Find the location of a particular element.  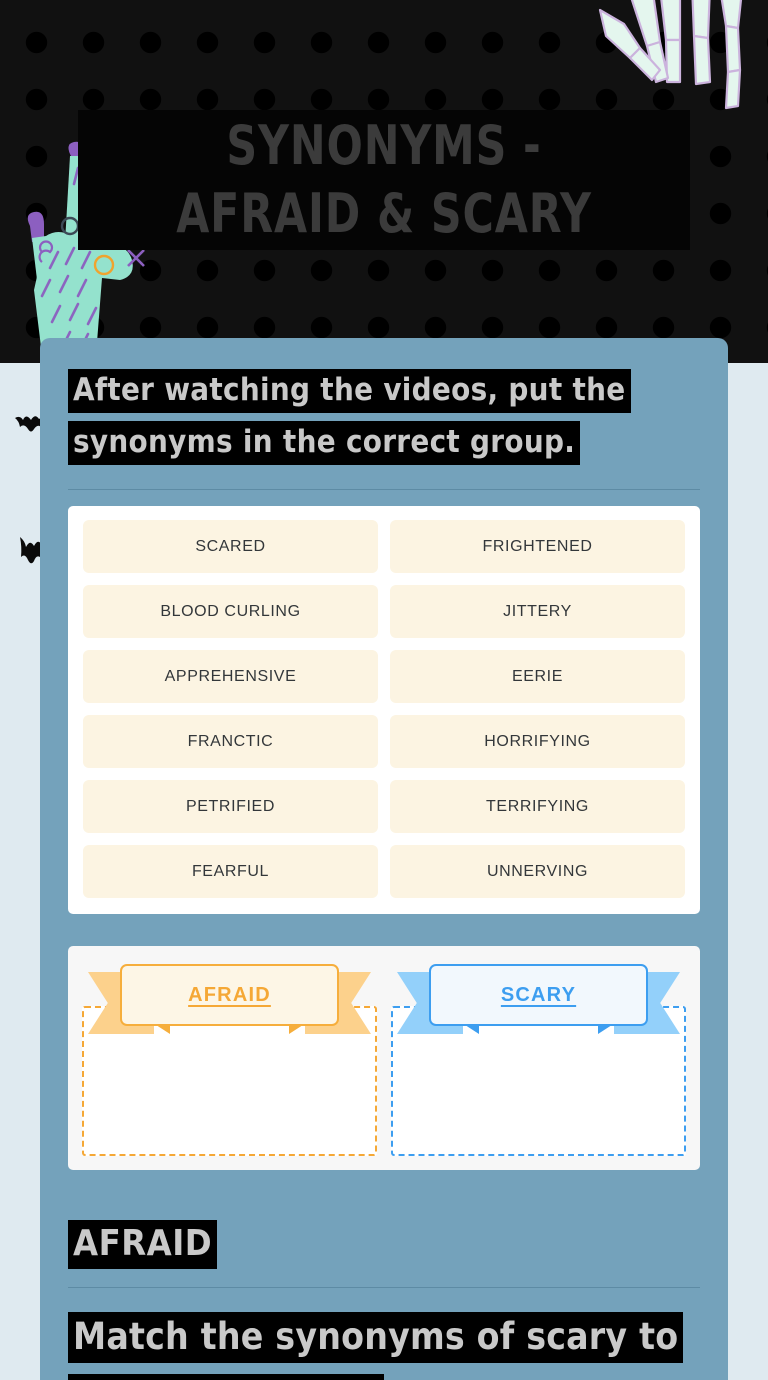

divider is located at coordinates (384, 489).